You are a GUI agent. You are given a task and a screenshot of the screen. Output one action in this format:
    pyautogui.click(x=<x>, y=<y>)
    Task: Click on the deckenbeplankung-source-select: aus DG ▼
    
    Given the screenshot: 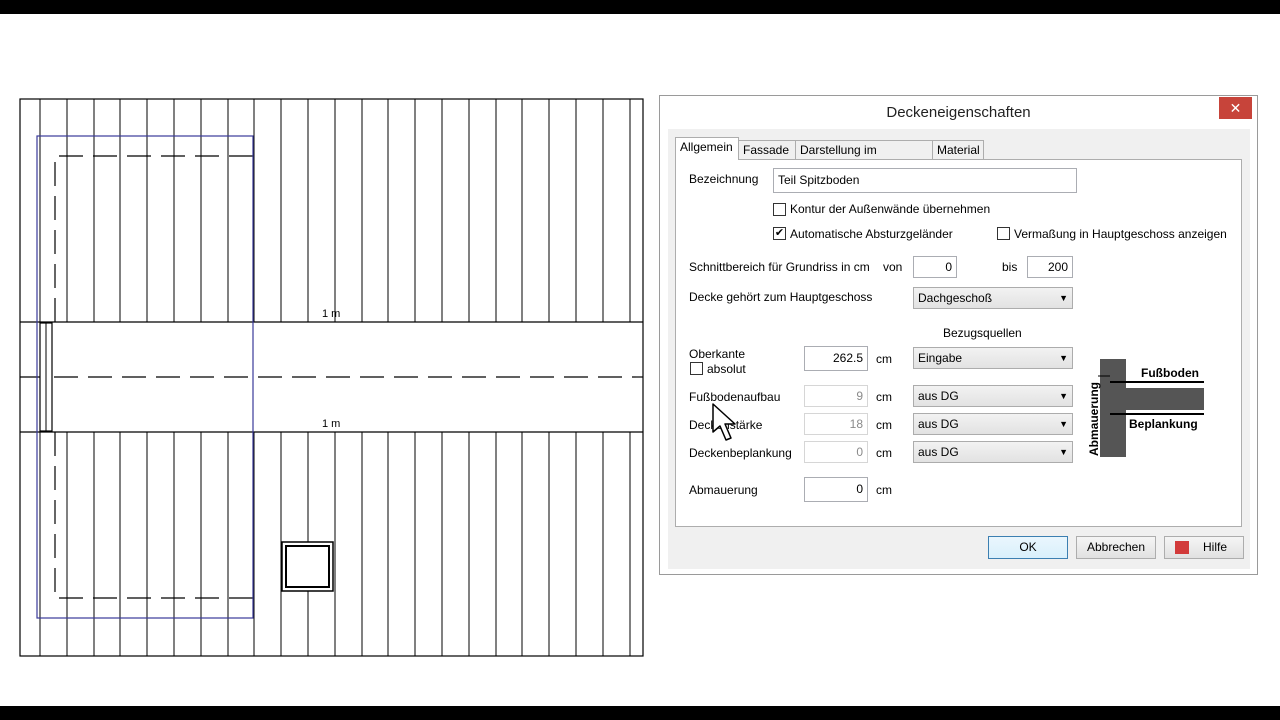 What is the action you would take?
    pyautogui.click(x=993, y=452)
    